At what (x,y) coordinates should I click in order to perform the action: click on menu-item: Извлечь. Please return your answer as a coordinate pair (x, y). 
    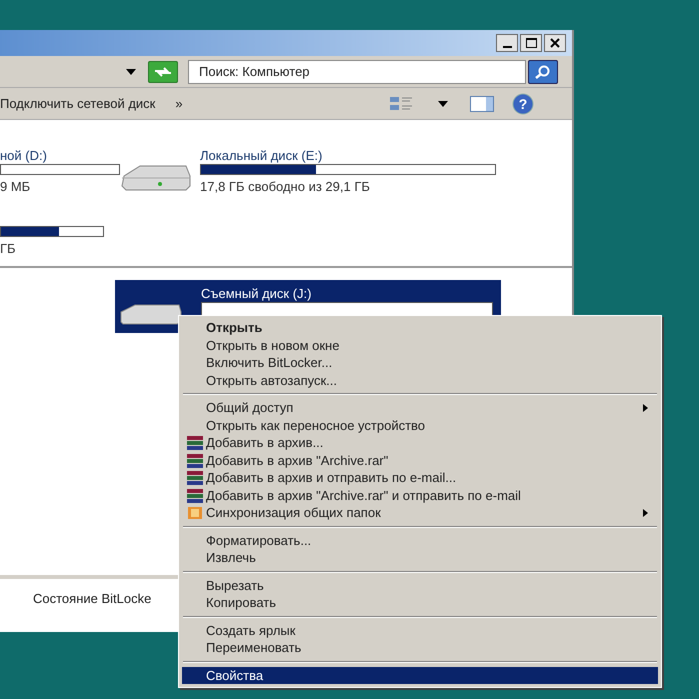
    Looking at the image, I should click on (420, 557).